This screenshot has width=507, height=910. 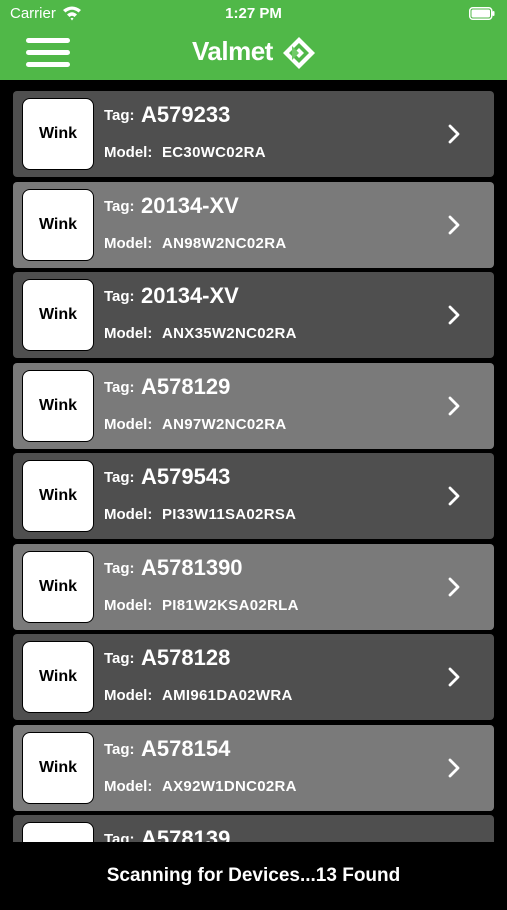 What do you see at coordinates (192, 567) in the screenshot?
I see `device-tag: A5781390` at bounding box center [192, 567].